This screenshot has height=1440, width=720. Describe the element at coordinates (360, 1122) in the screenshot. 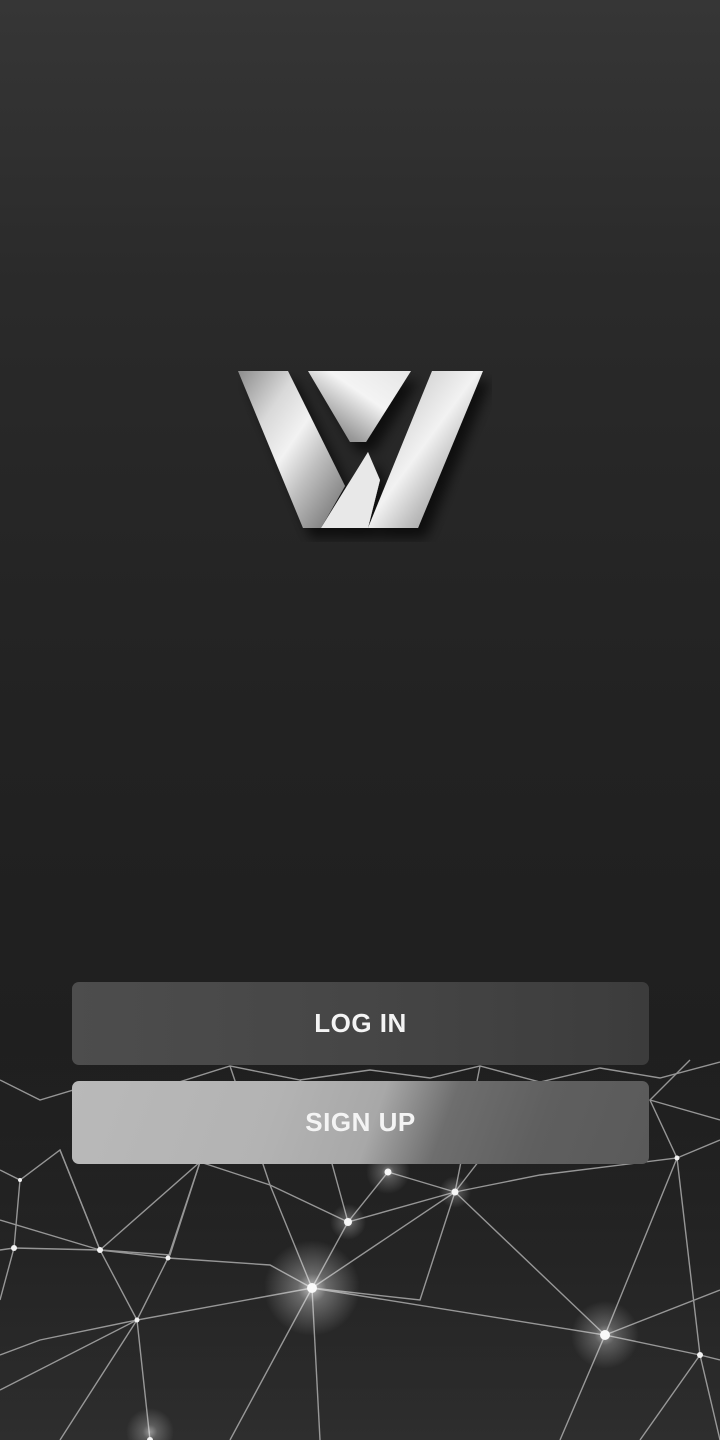

I see `signup-button: SIGN UP` at that location.